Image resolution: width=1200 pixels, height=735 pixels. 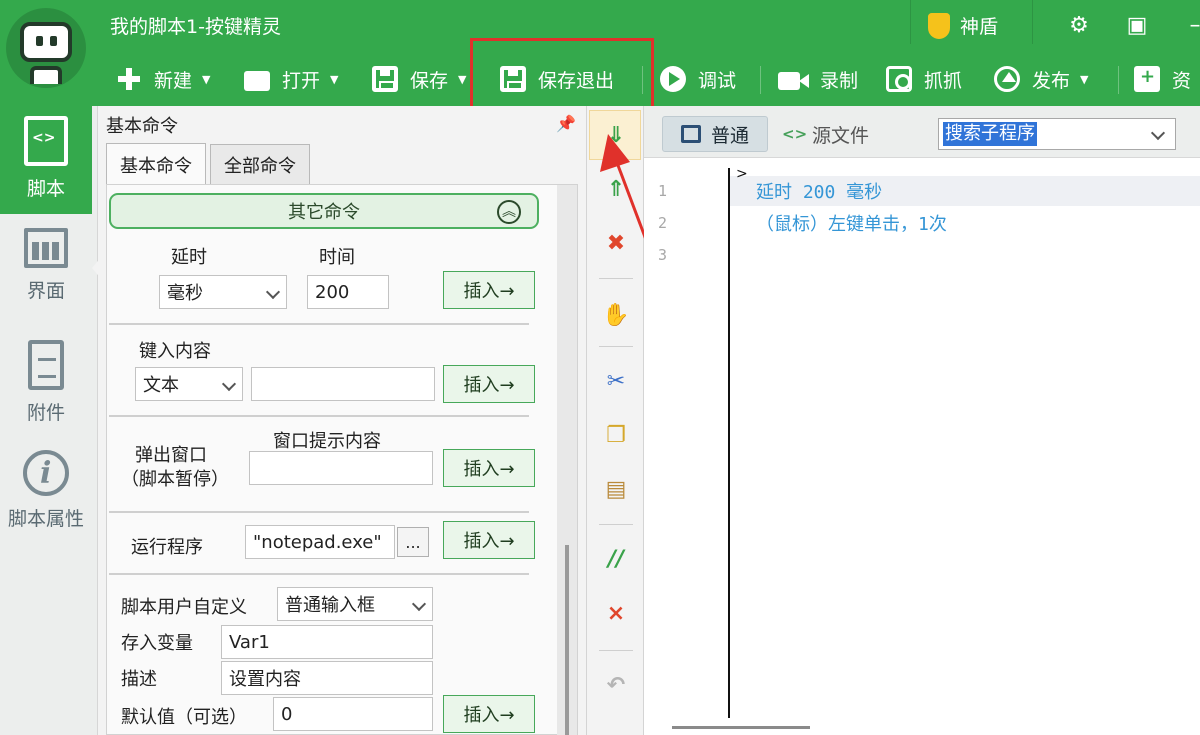 What do you see at coordinates (616, 685) in the screenshot?
I see `undo-icon: ↶` at bounding box center [616, 685].